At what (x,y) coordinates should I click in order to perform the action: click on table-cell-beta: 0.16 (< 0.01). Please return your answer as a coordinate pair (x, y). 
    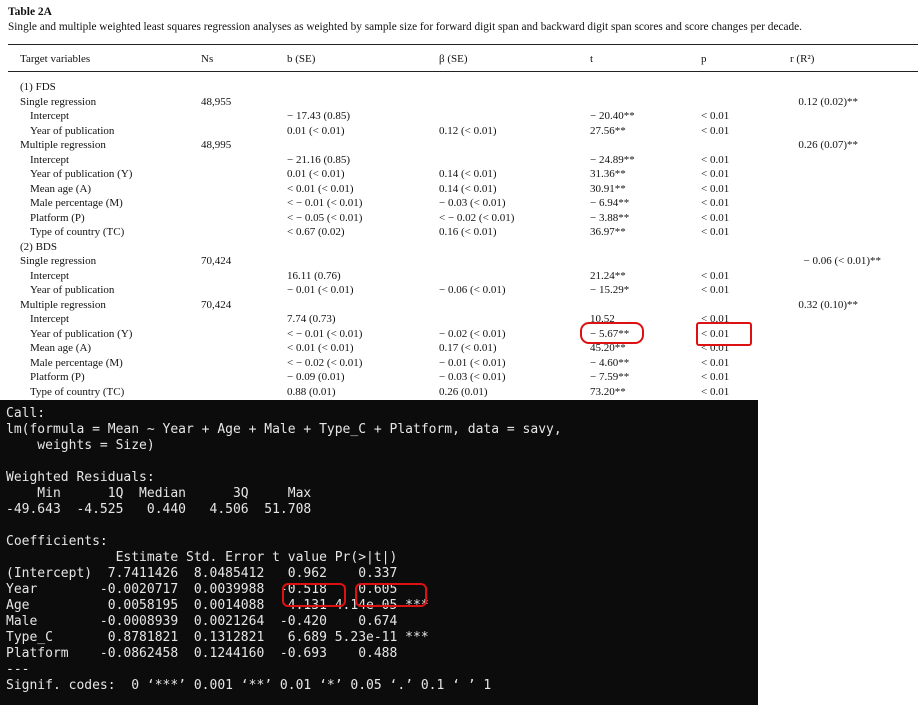
    Looking at the image, I should click on (468, 232).